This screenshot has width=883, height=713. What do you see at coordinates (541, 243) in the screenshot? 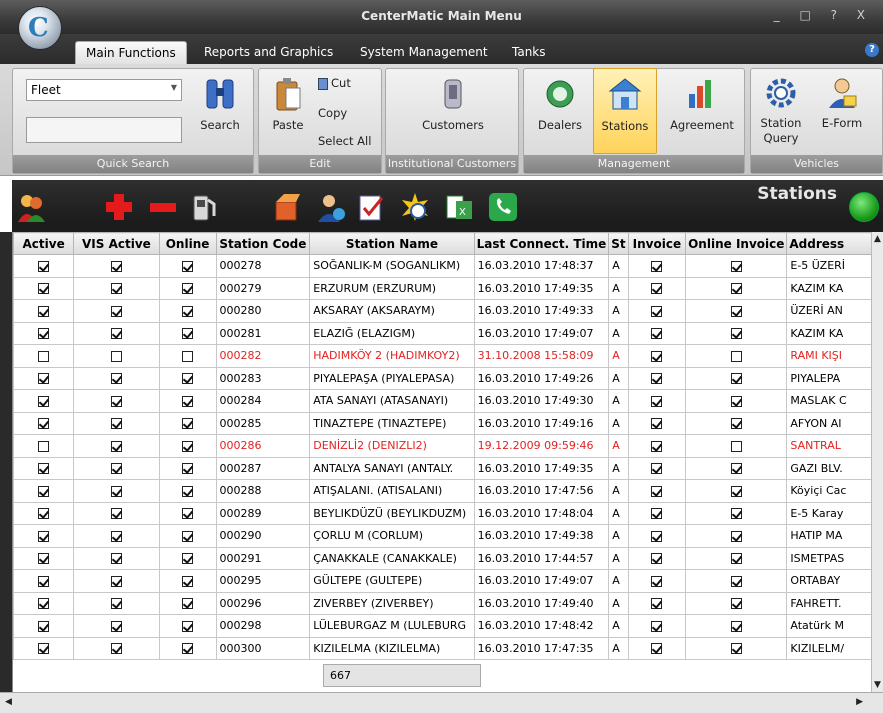
I see `column-header-last-connect-time: Last Connect. Time` at bounding box center [541, 243].